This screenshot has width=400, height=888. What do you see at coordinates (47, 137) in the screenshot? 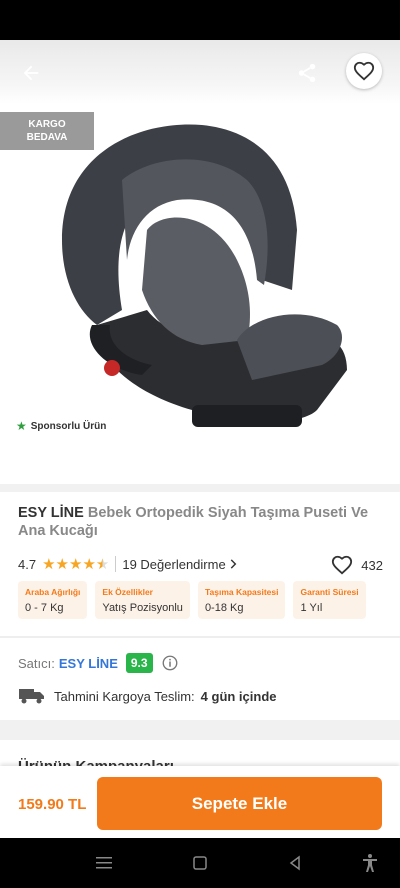
I see `badge-line-2: BEDAVA` at bounding box center [47, 137].